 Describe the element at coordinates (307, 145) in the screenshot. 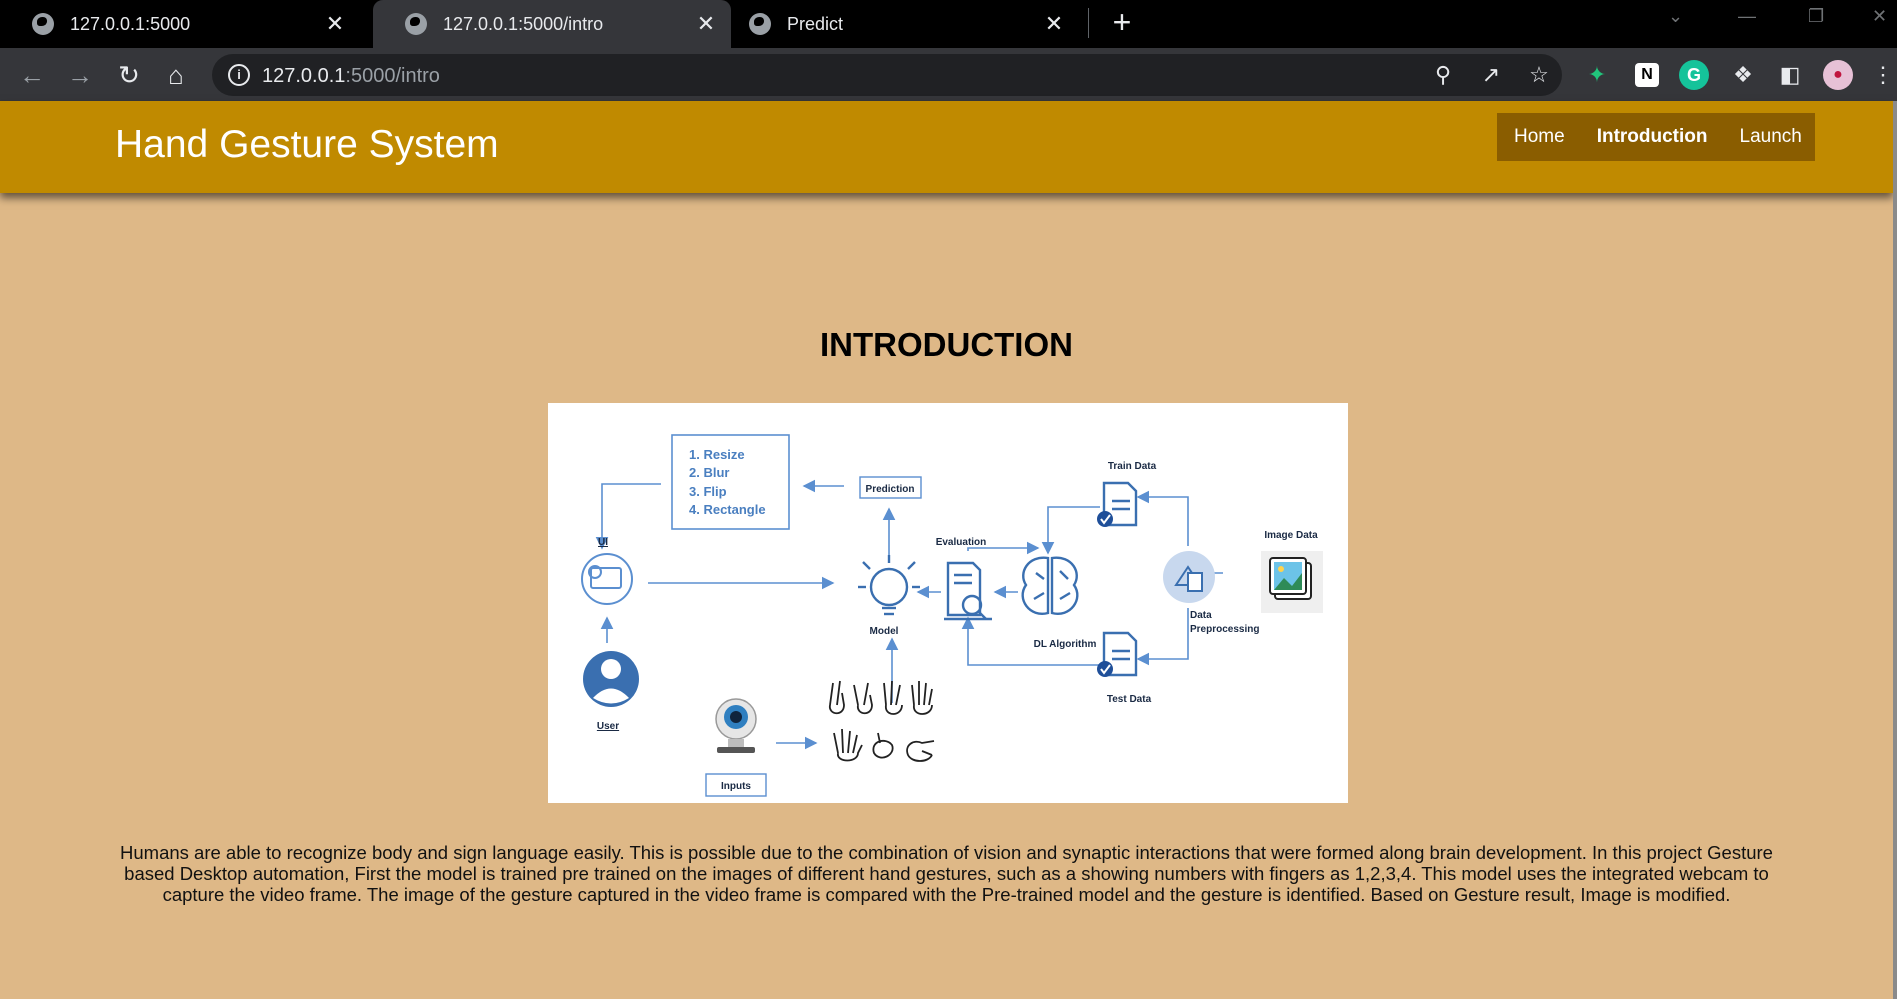

I see `brand-title: Hand Gesture System` at that location.